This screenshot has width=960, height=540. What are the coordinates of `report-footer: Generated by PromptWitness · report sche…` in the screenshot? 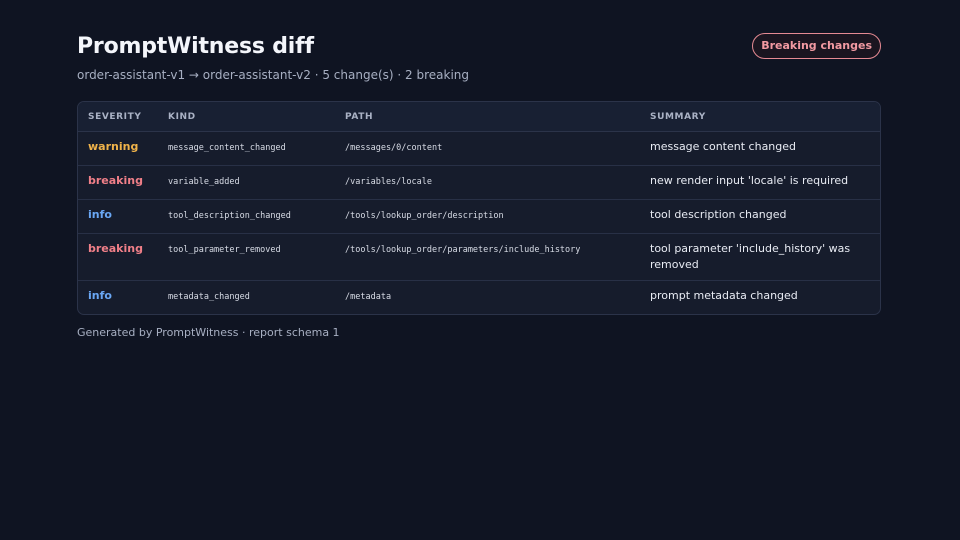 It's located at (208, 332).